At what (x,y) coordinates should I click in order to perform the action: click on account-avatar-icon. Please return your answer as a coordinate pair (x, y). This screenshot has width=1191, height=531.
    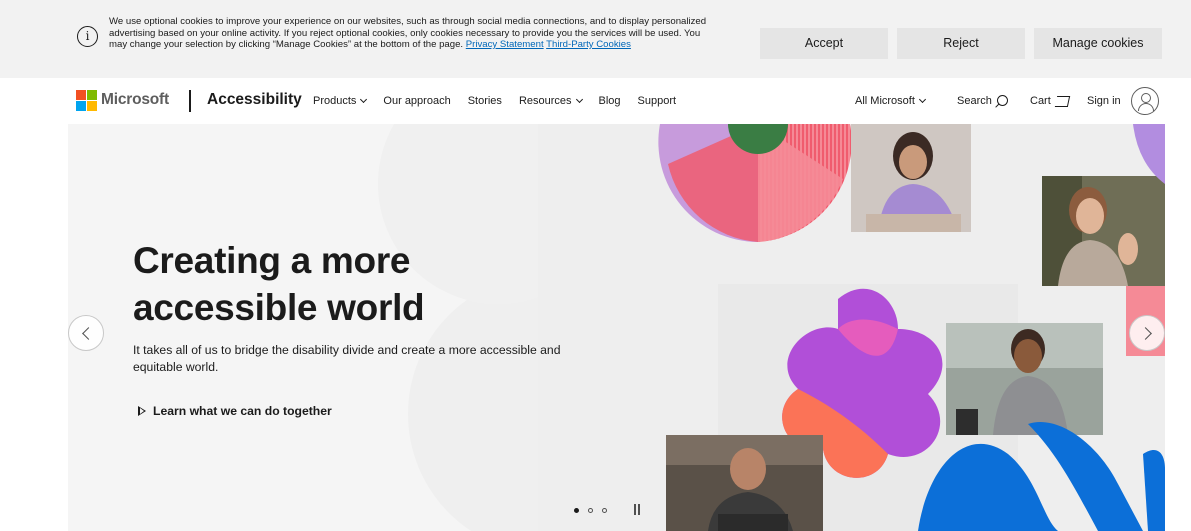
    Looking at the image, I should click on (1145, 101).